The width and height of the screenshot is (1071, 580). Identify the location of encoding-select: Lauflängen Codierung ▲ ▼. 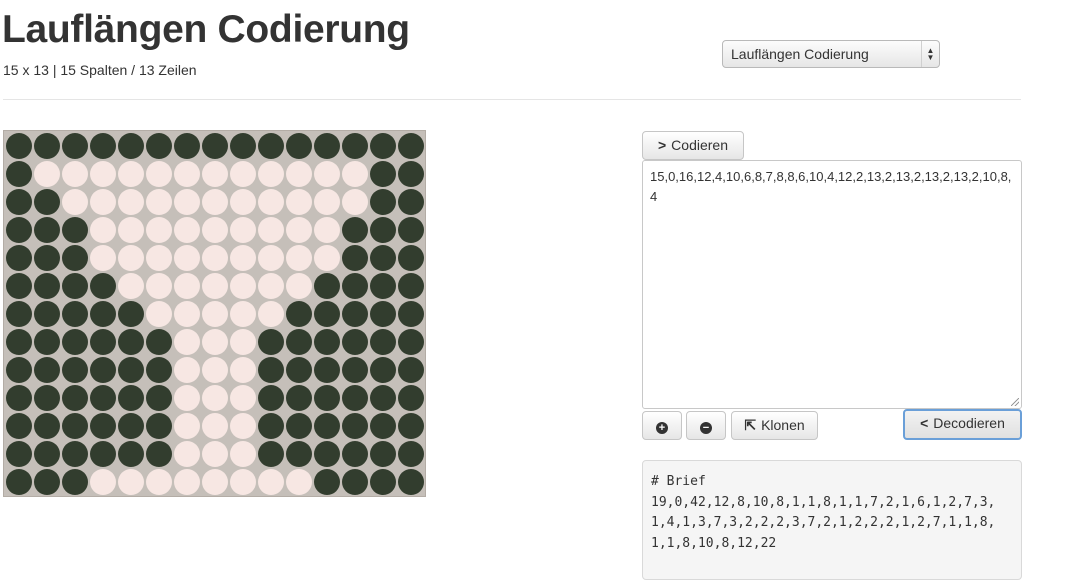
(831, 54).